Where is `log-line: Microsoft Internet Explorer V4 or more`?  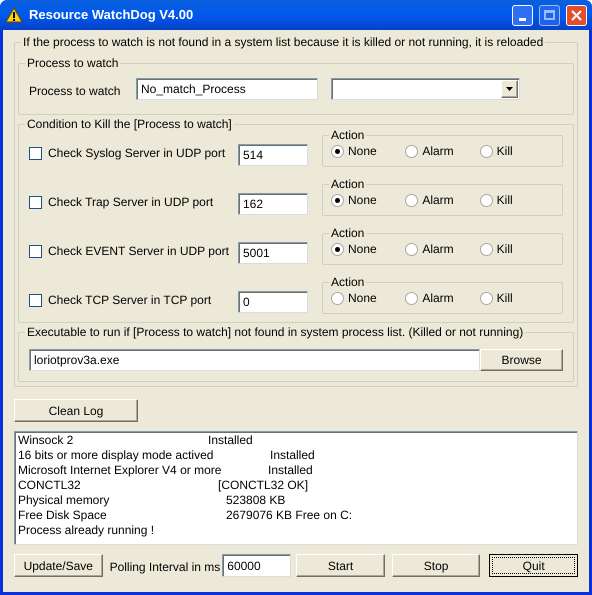 log-line: Microsoft Internet Explorer V4 or more is located at coordinates (120, 470).